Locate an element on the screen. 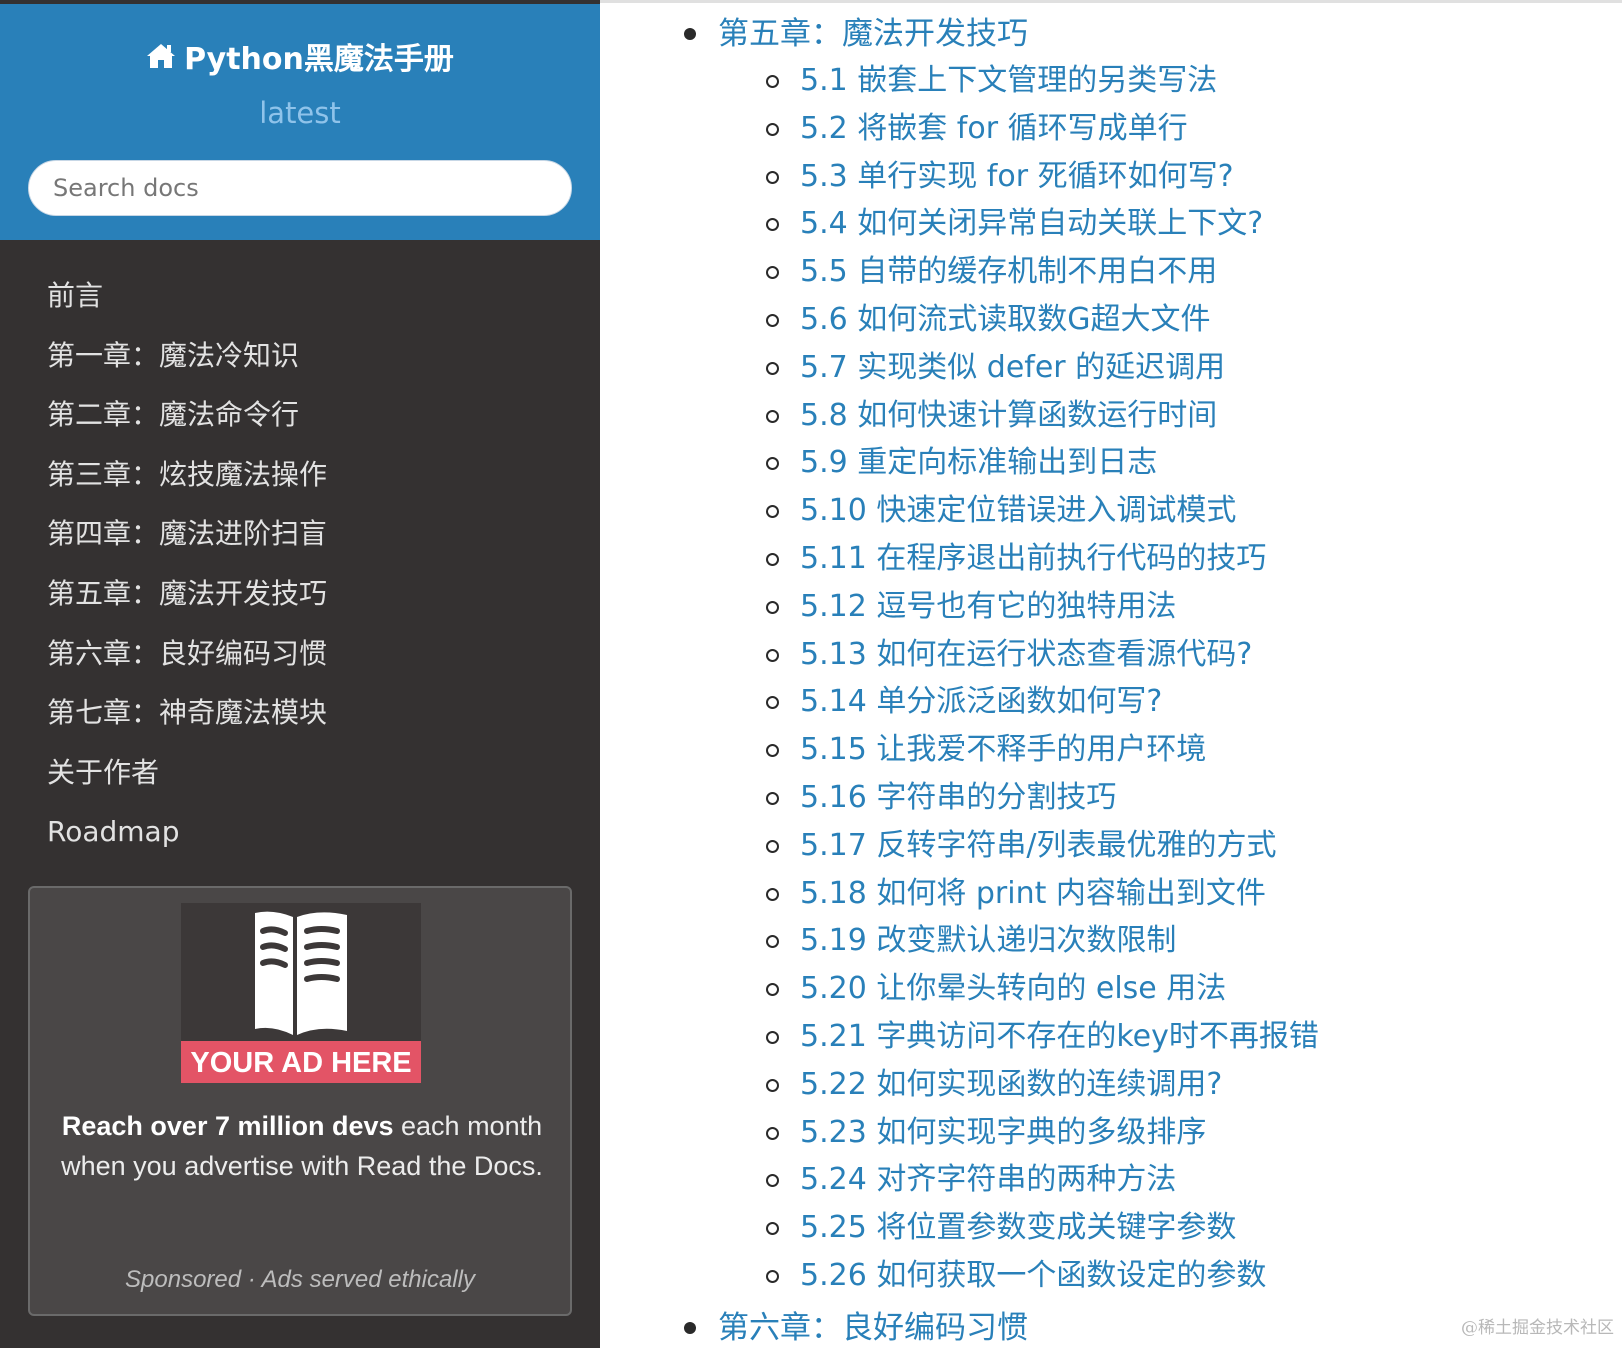 The height and width of the screenshot is (1348, 1622). toc-chapter-label: 第五章：魔法开发技巧 is located at coordinates (873, 34).